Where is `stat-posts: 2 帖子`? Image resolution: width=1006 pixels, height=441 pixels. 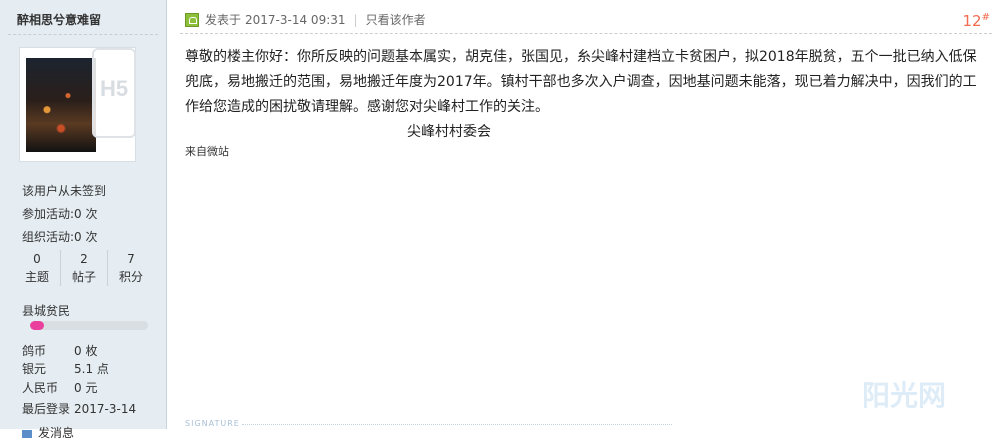
stat-posts: 2 帖子 is located at coordinates (83, 268).